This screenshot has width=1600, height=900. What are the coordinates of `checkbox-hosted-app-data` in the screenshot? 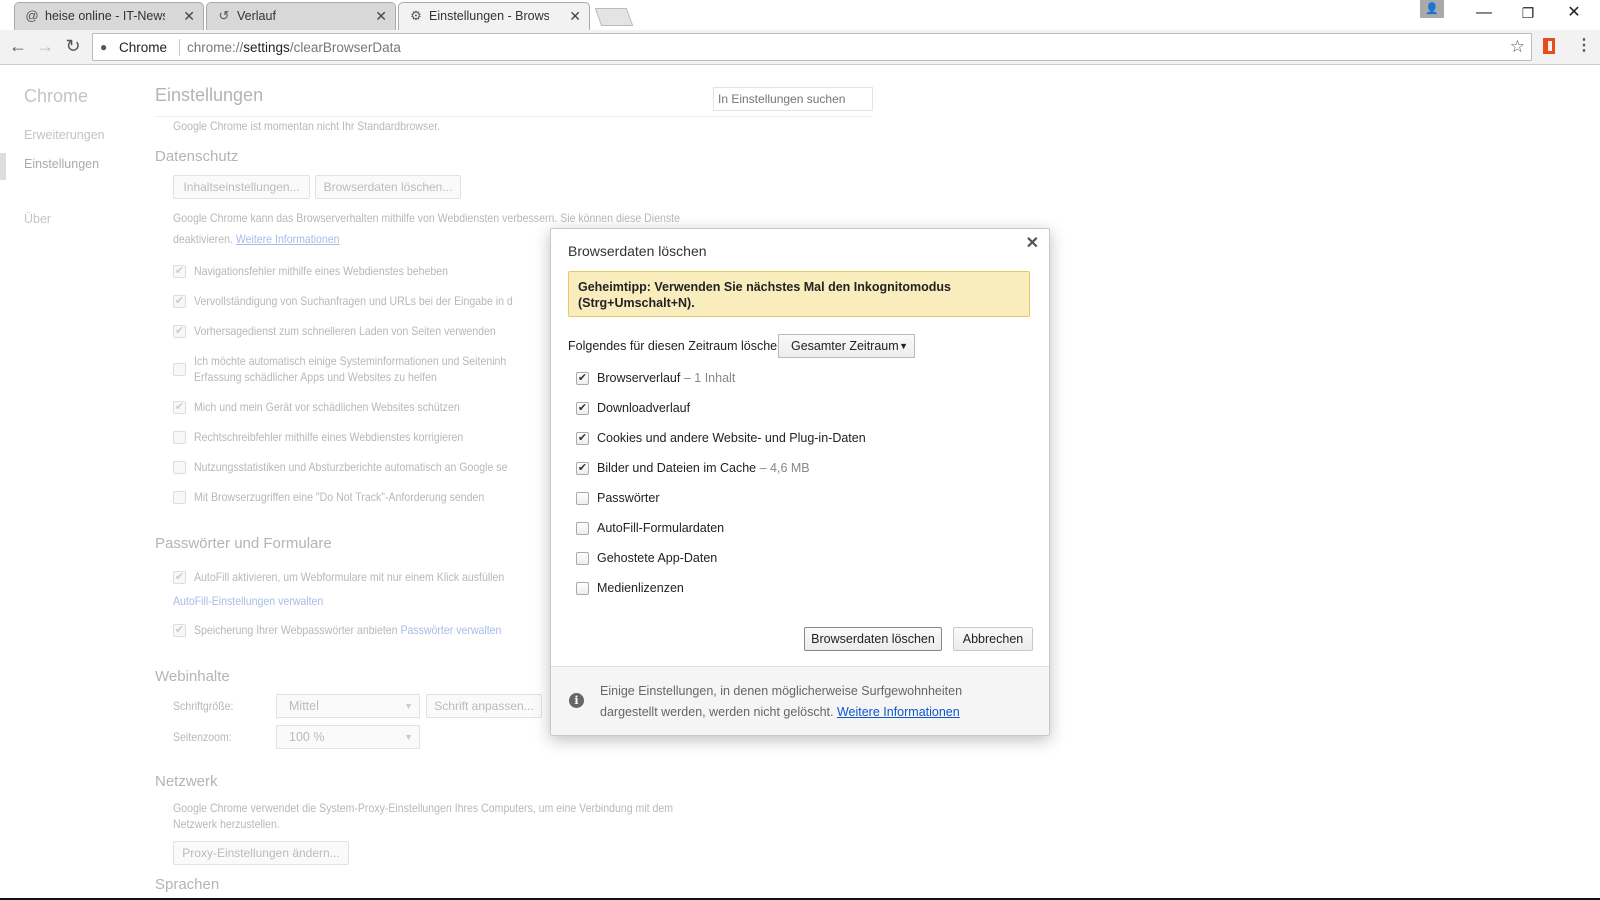 It's located at (582, 558).